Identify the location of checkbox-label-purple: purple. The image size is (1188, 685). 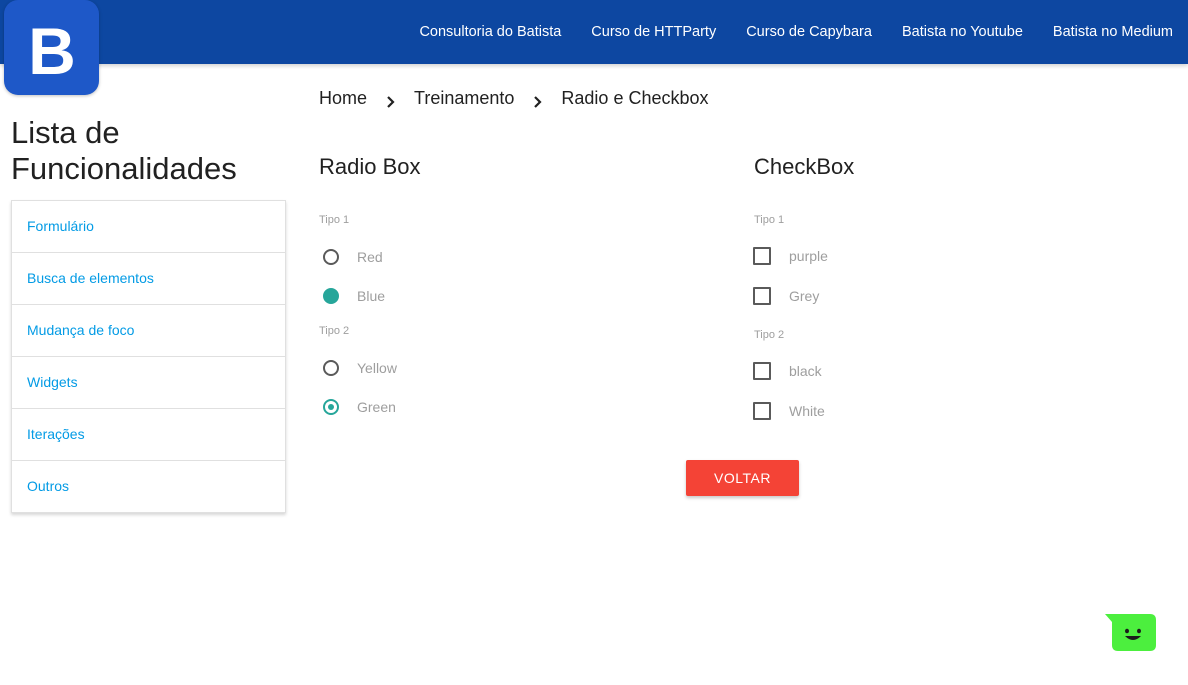
(808, 256).